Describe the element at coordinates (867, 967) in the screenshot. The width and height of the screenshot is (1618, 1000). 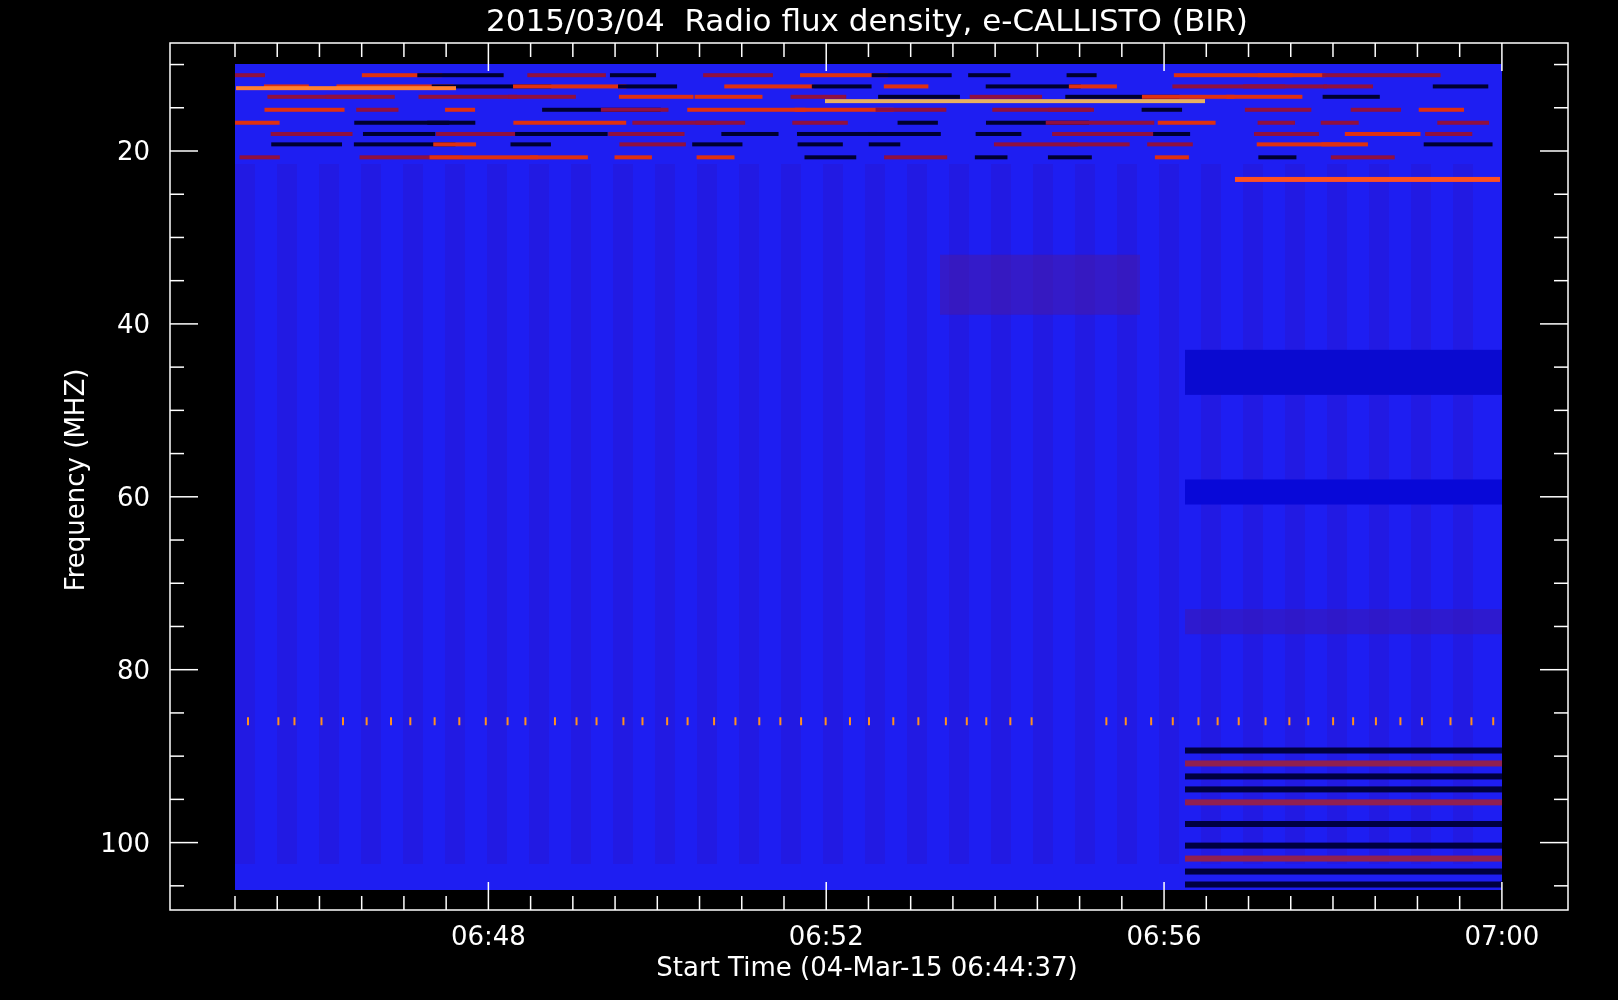
I see `x-axis-label: Start Time (04-Mar-15 06:44:37)` at that location.